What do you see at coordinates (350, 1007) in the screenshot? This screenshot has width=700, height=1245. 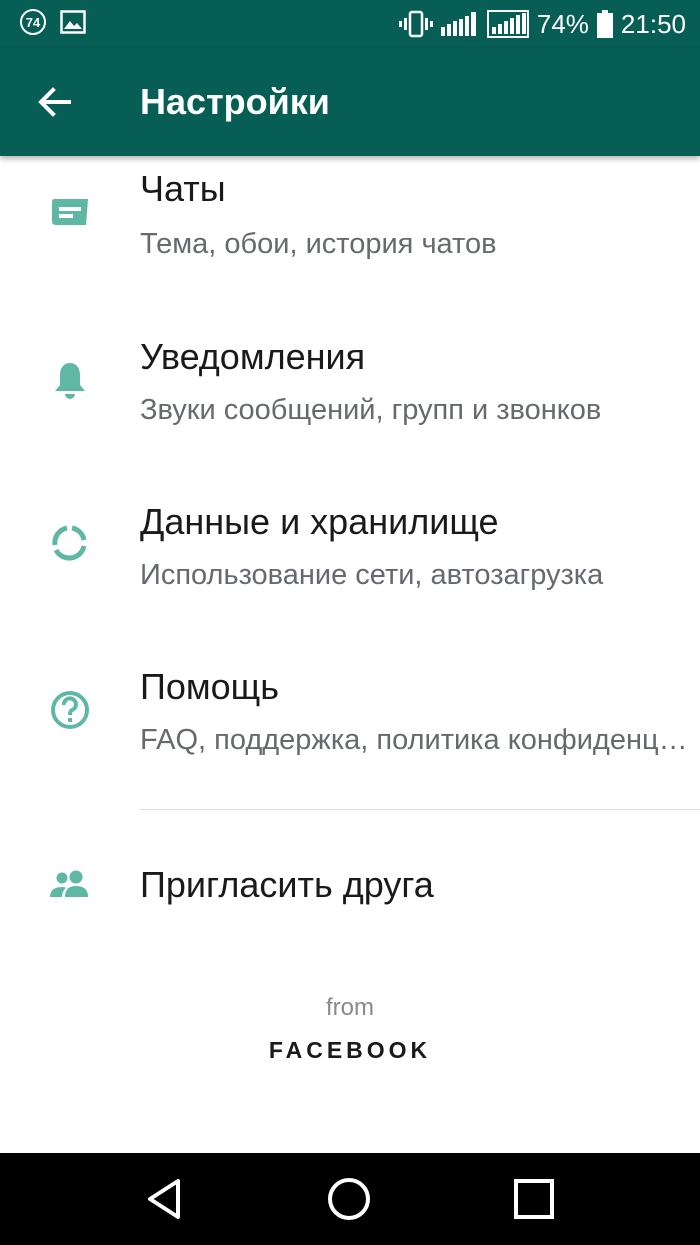 I see `footer-from: from` at bounding box center [350, 1007].